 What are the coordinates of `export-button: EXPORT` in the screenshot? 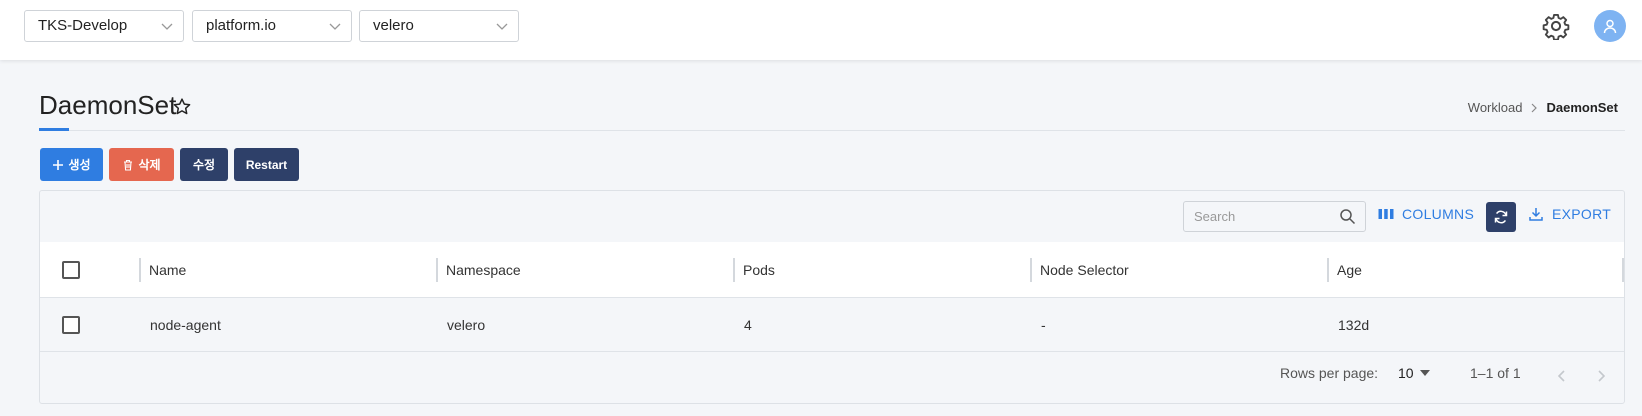 It's located at (1569, 214).